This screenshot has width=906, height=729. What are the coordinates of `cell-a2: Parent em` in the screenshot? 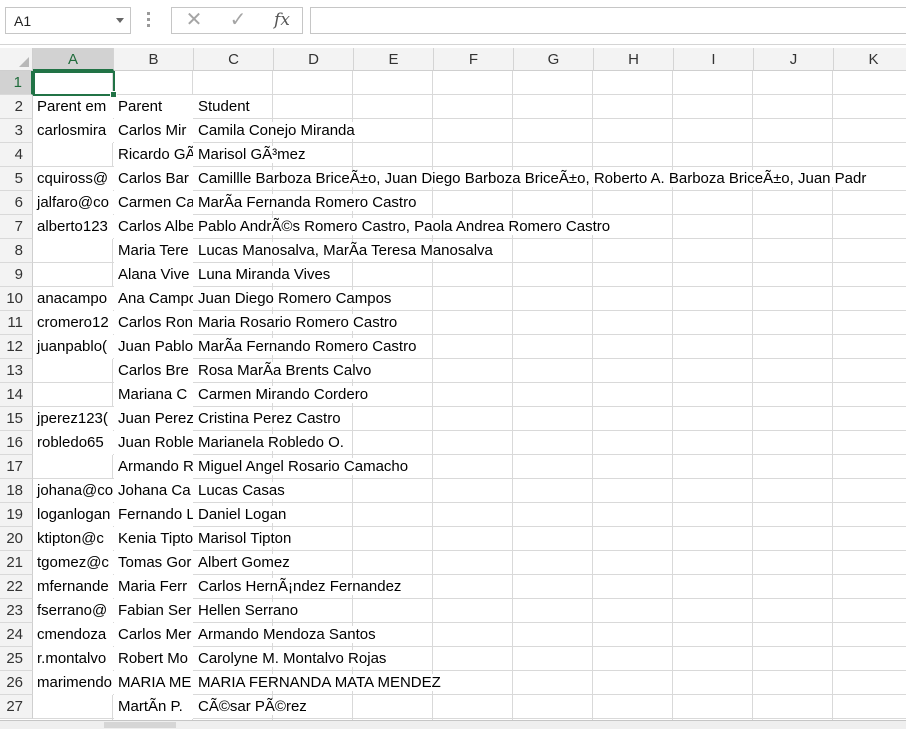 It's located at (73, 107).